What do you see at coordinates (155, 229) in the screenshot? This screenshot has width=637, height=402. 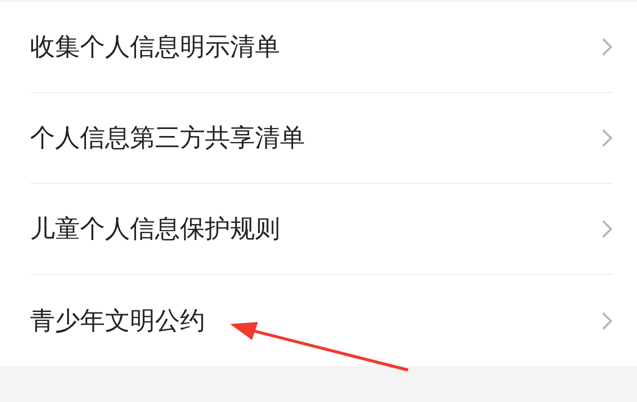 I see `menu-item: 儿童个人信息保护规则` at bounding box center [155, 229].